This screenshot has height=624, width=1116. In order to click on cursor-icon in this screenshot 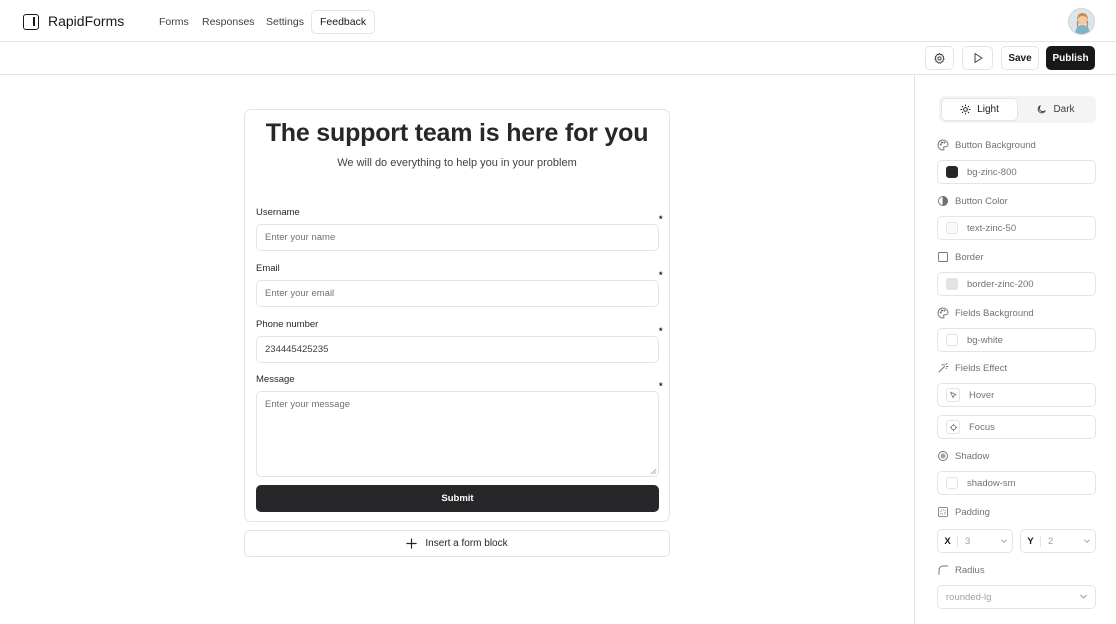, I will do `click(953, 395)`.